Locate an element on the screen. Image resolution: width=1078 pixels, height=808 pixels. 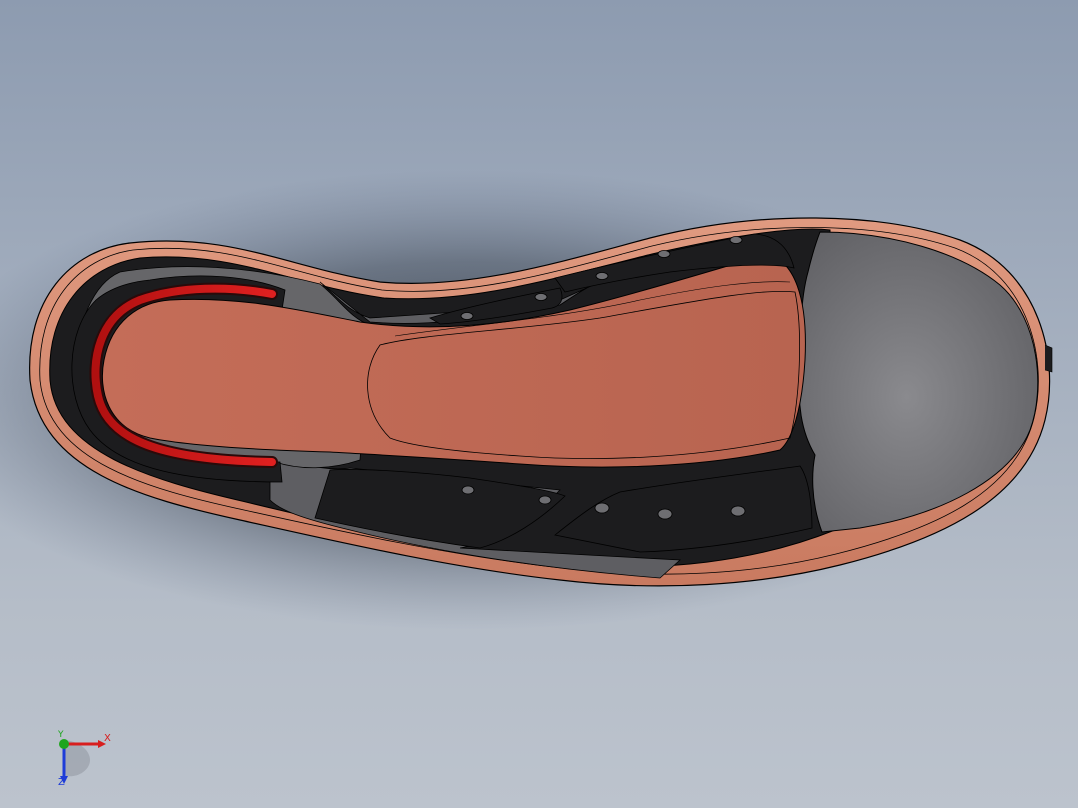
axis-y-label: Y is located at coordinates (61, 735).